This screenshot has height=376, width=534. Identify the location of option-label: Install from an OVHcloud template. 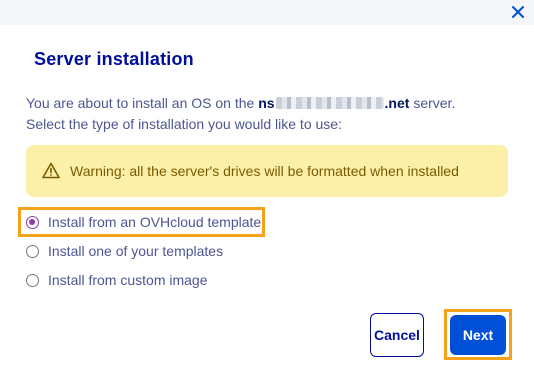
(155, 222).